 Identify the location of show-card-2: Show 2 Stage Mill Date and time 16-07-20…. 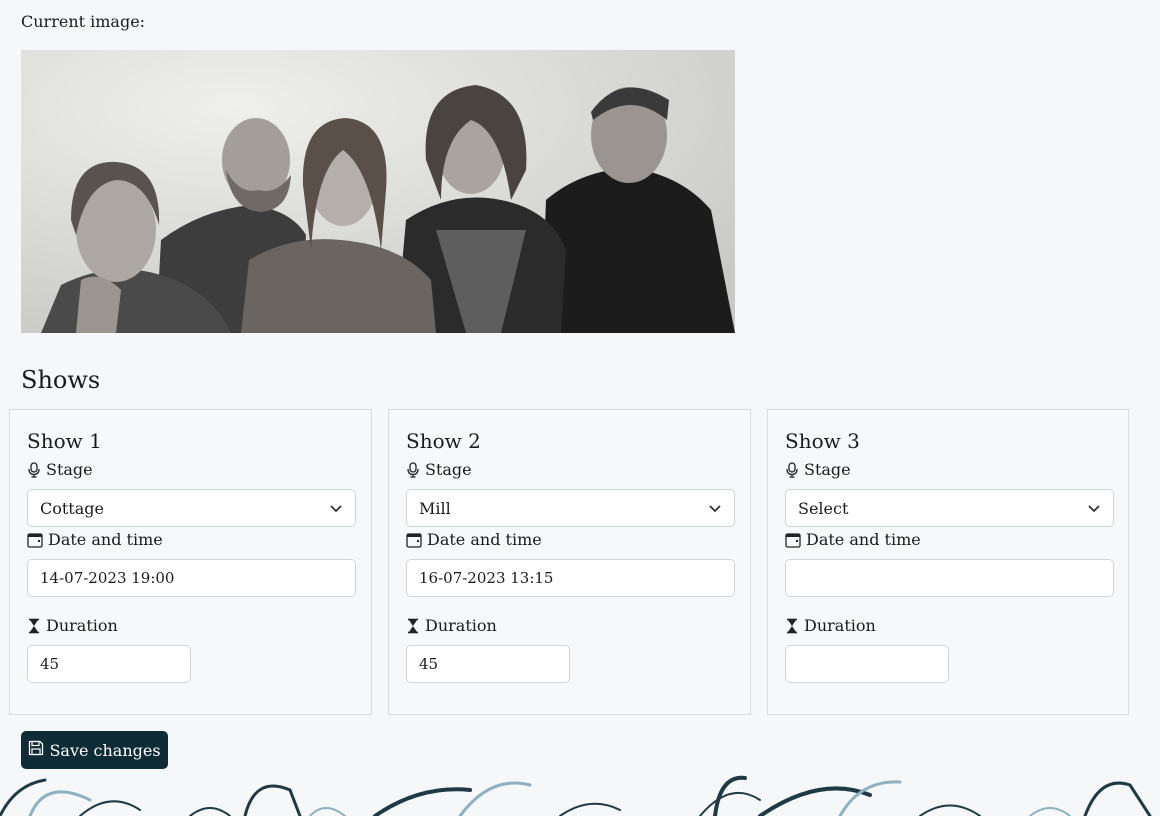
(569, 562).